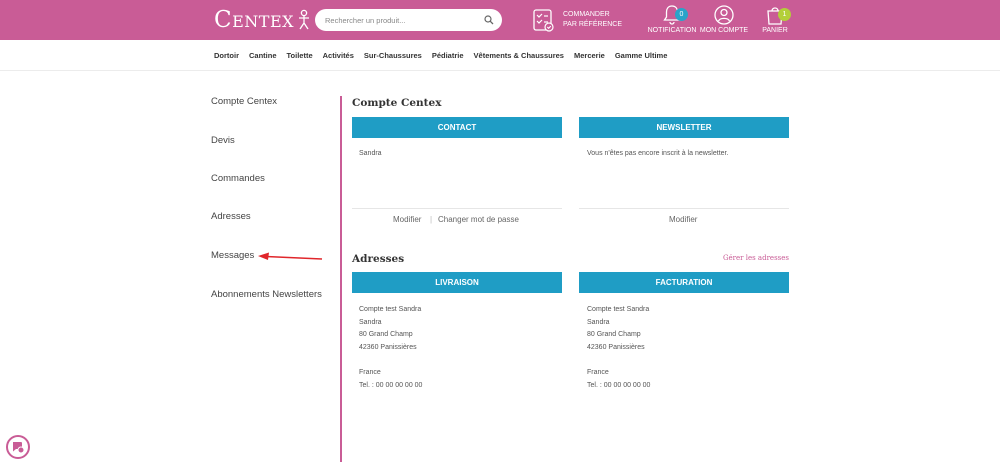 The image size is (1000, 462). Describe the element at coordinates (519, 55) in the screenshot. I see `nav-item-vetements-chaussures: Vêtements & Chaussures` at that location.